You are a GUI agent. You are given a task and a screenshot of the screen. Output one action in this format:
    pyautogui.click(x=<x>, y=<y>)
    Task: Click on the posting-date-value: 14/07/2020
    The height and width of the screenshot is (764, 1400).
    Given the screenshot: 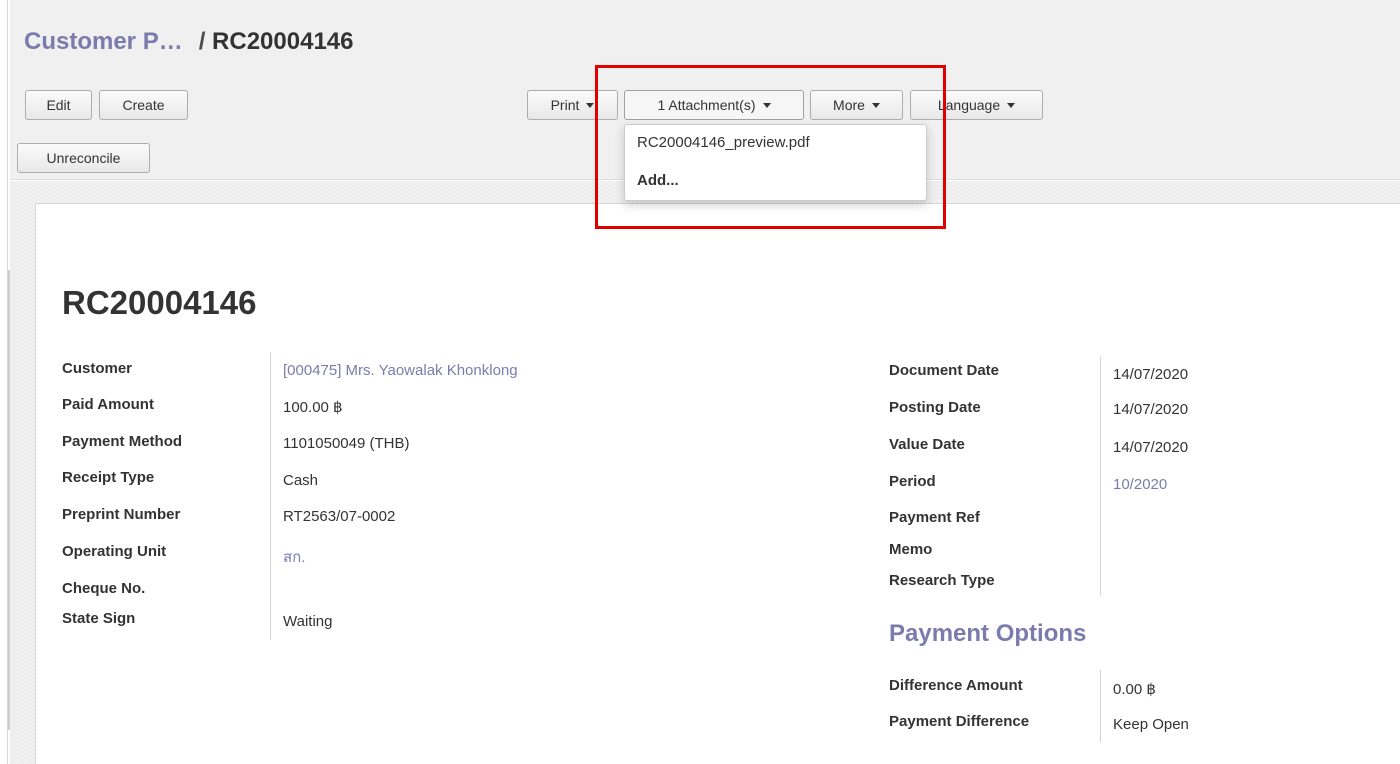 What is the action you would take?
    pyautogui.click(x=1151, y=409)
    